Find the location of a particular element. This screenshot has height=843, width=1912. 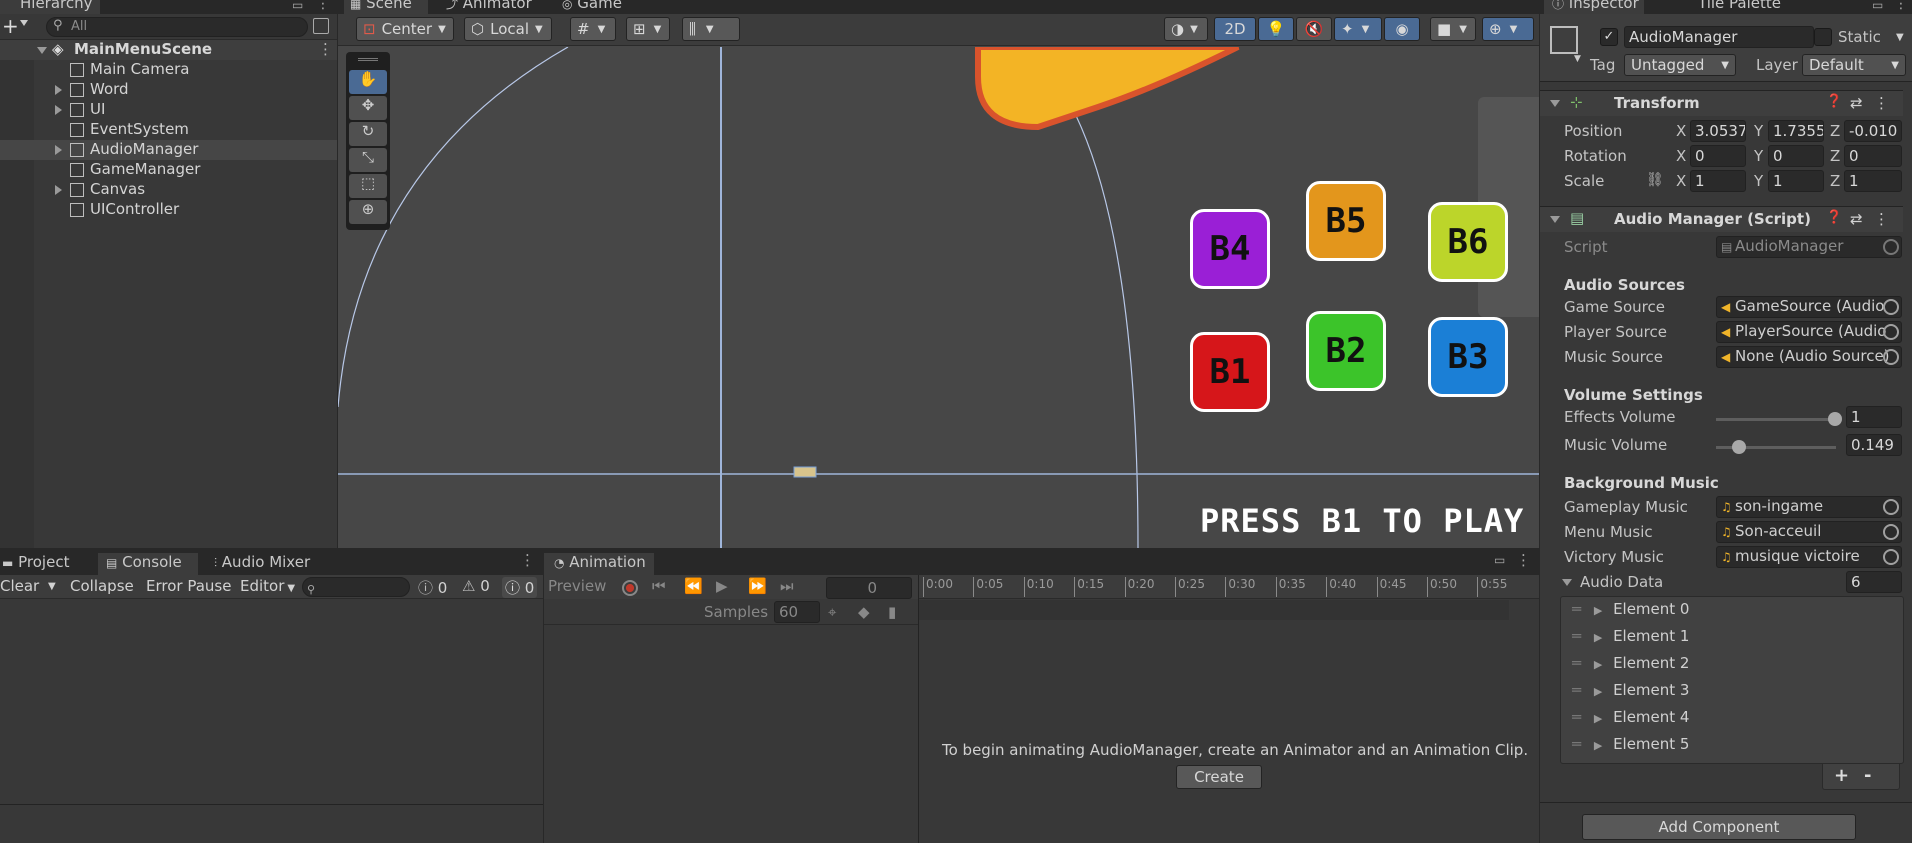

hierarchy-item-uicontroller: UIController is located at coordinates (168, 210).